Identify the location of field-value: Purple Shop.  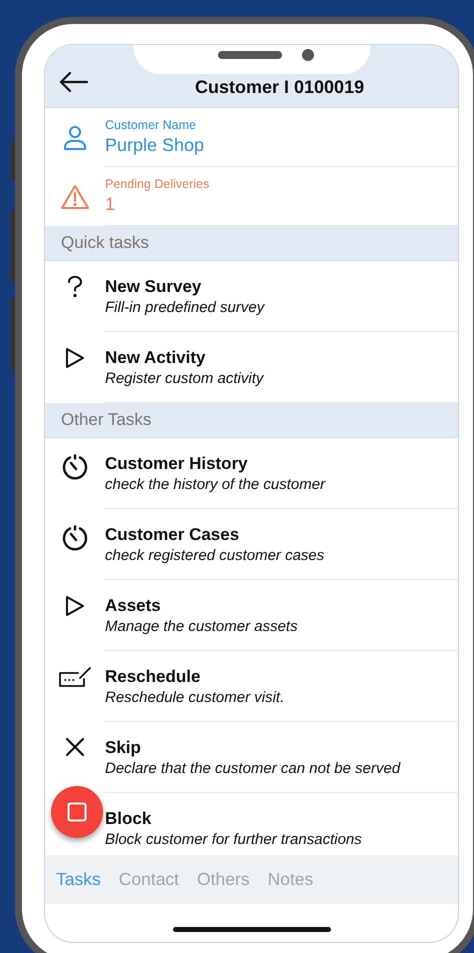
(155, 145).